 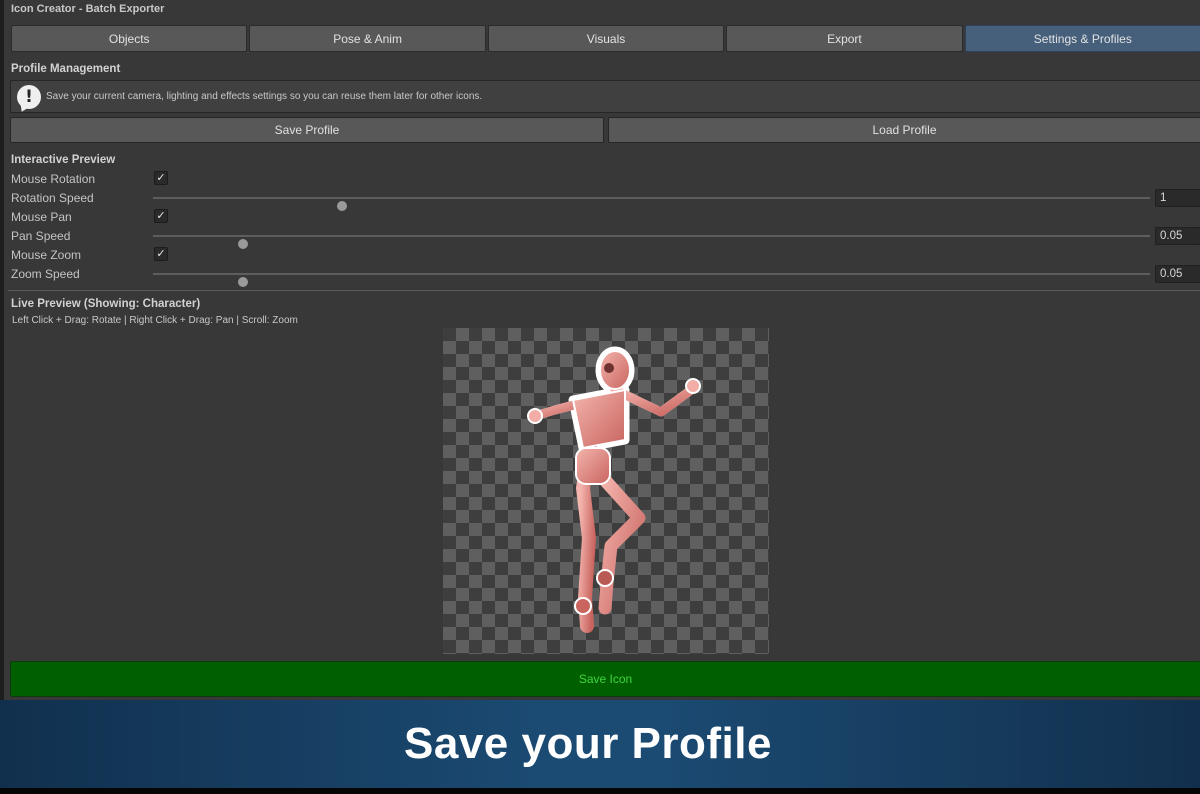 What do you see at coordinates (53, 179) in the screenshot?
I see `mouse-rotation-label: Mouse Rotation` at bounding box center [53, 179].